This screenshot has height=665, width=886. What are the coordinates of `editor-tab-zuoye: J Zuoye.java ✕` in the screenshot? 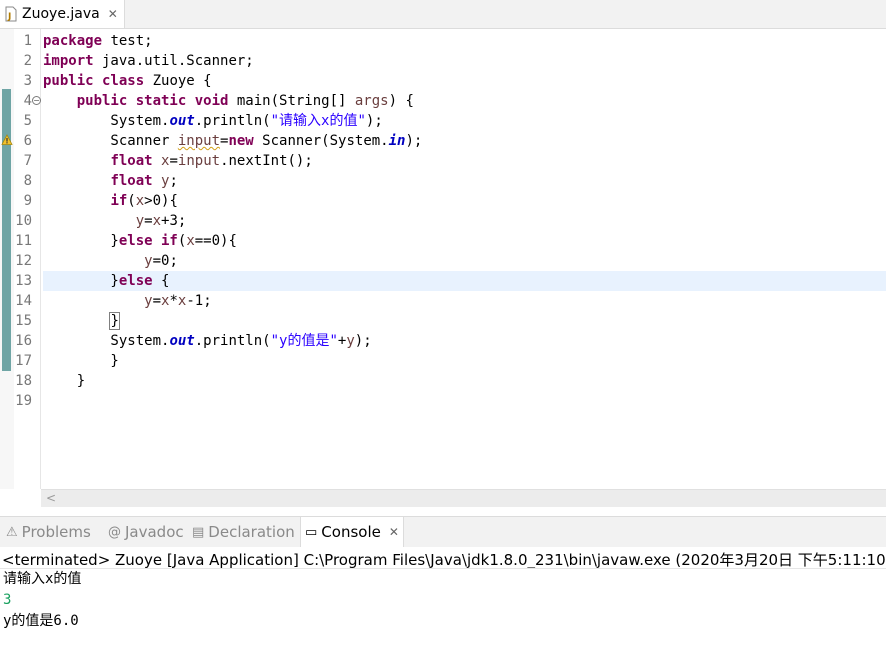 It's located at (62, 14).